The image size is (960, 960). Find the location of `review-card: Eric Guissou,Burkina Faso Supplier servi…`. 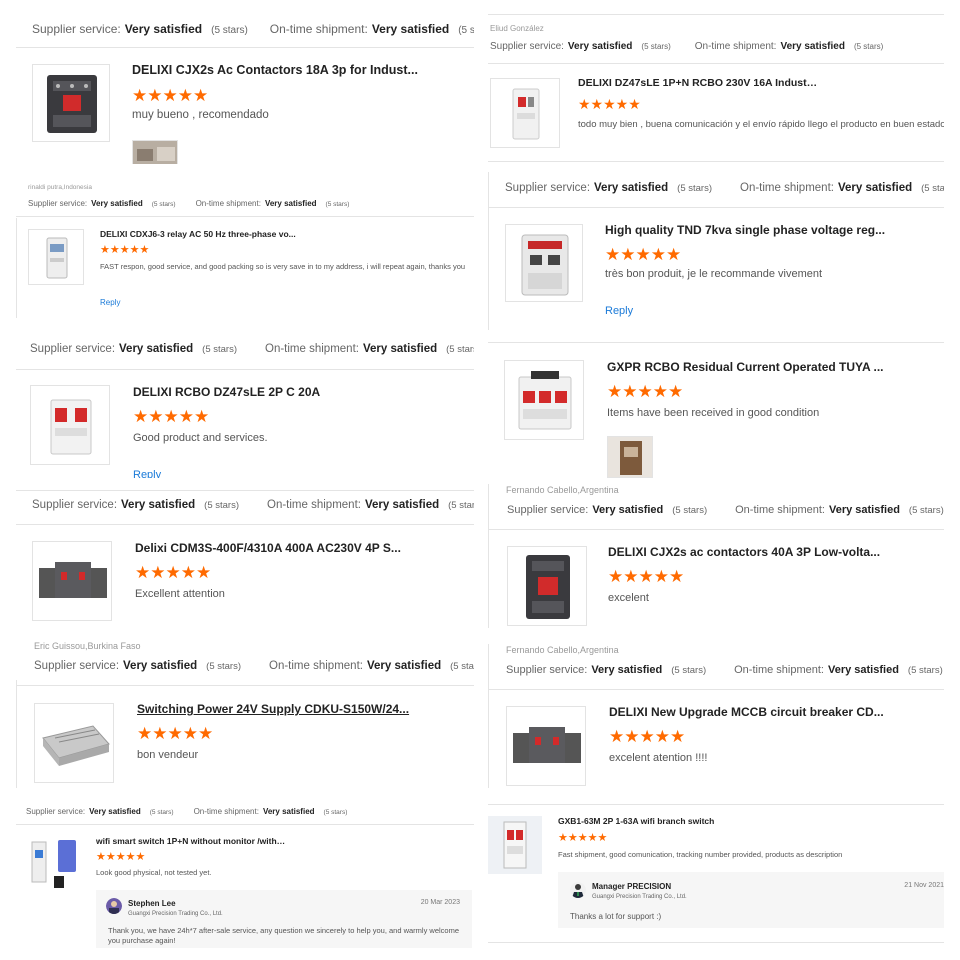

review-card: Eric Guissou,Burkina Faso Supplier servi… is located at coordinates (245, 714).